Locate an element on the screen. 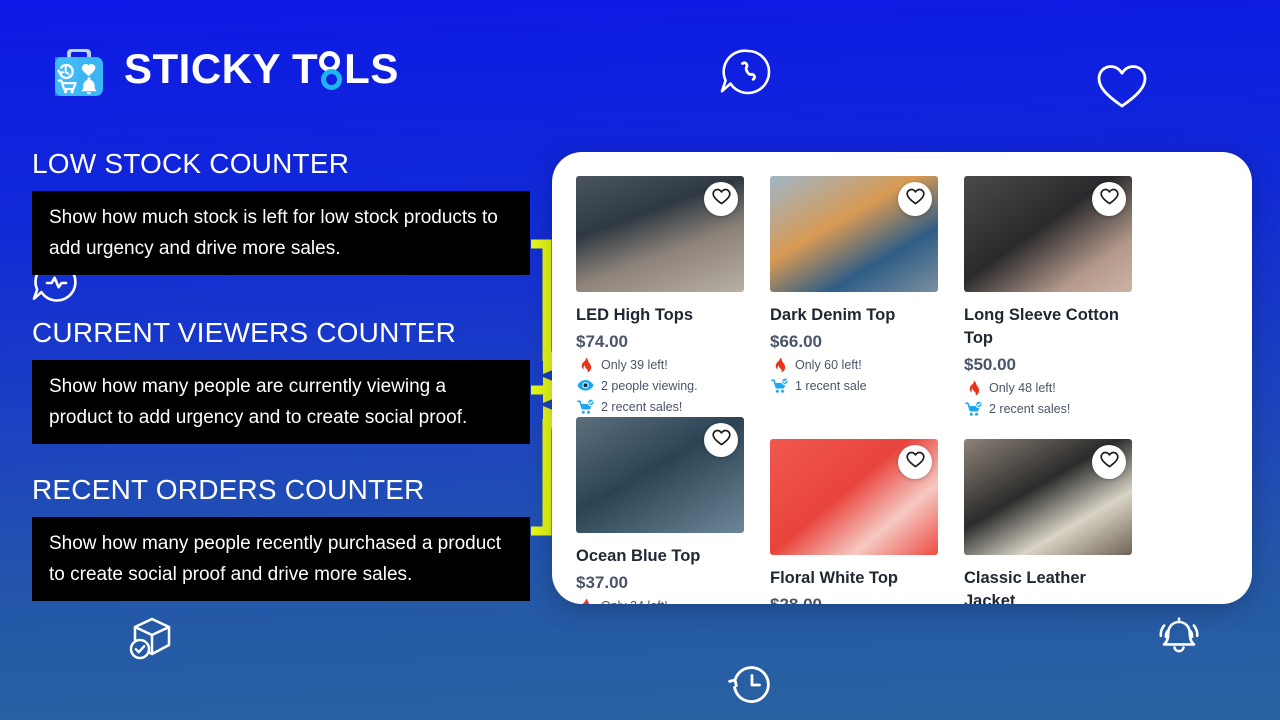 The image size is (1280, 720). product-counter: Only 34 left! is located at coordinates (673, 600).